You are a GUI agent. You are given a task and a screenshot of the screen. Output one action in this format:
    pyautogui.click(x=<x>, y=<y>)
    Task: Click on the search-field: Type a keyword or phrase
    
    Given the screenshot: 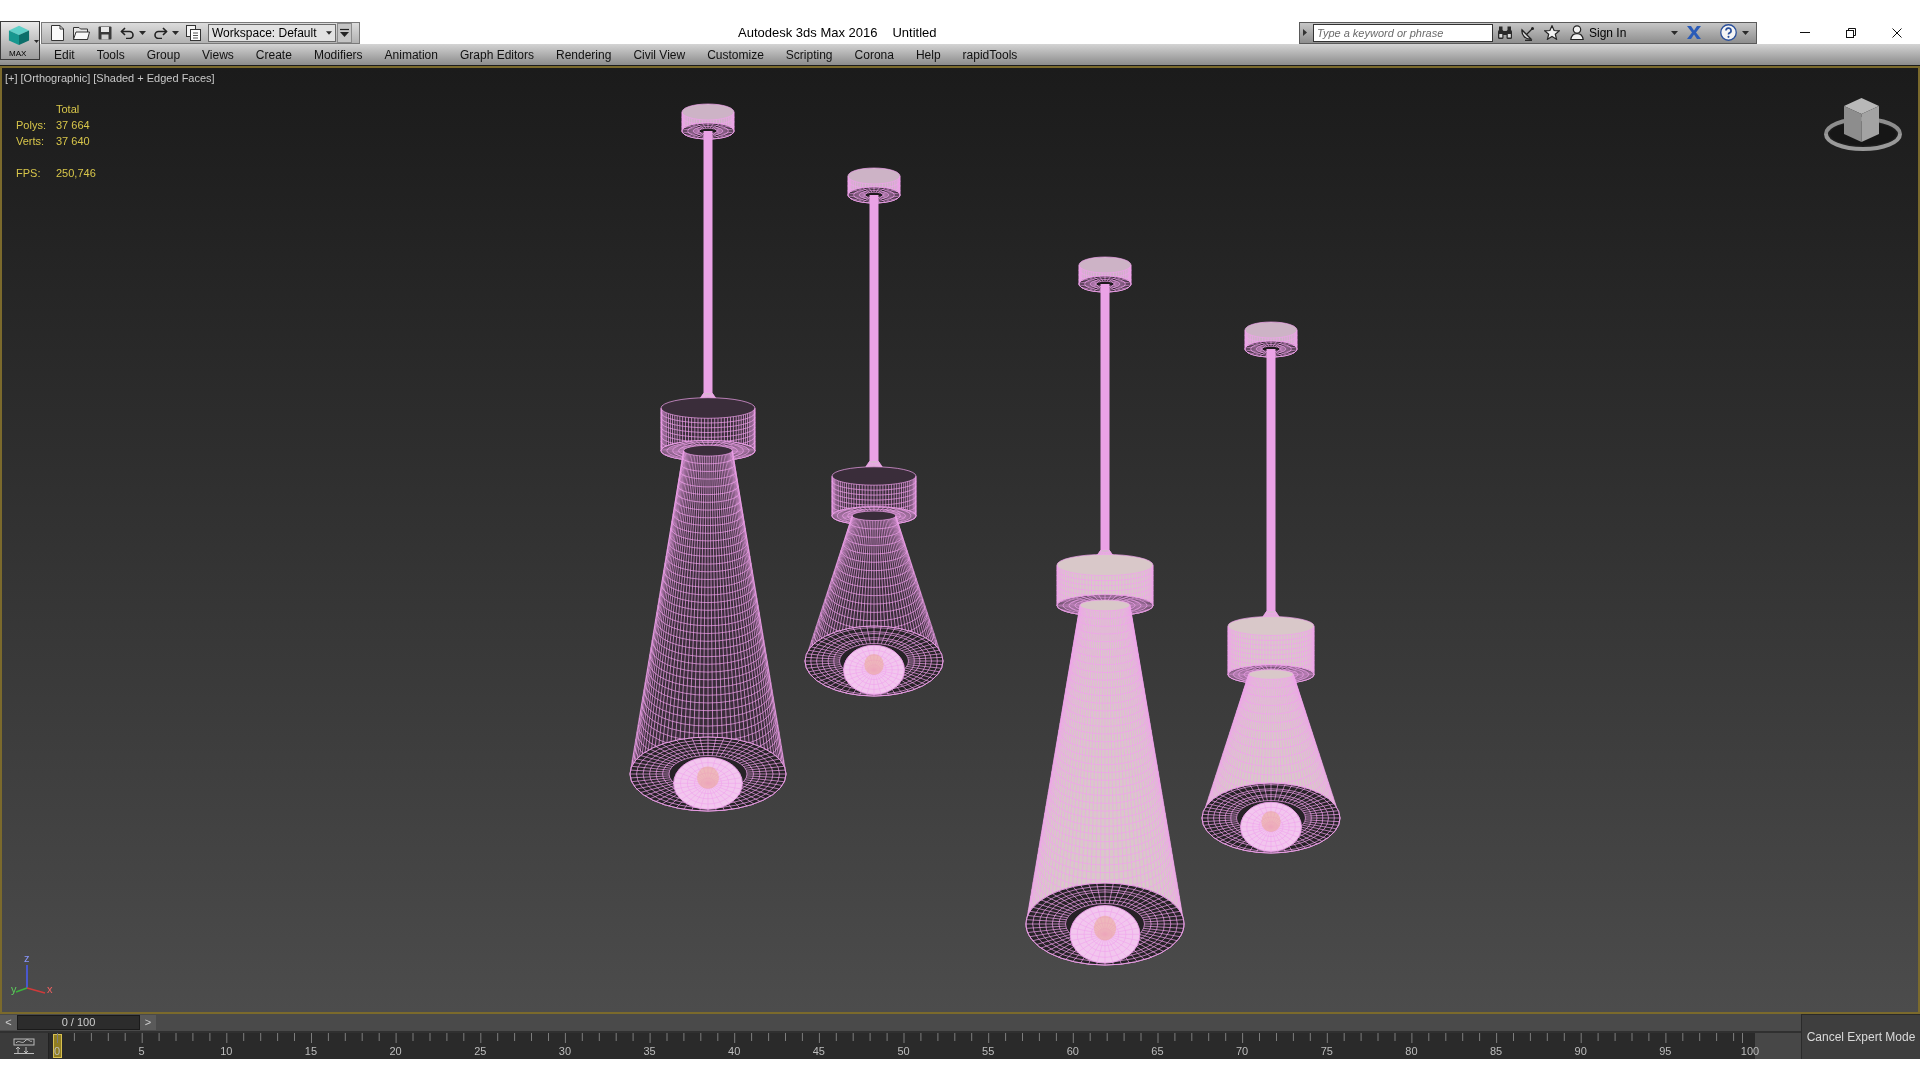 What is the action you would take?
    pyautogui.click(x=1403, y=32)
    